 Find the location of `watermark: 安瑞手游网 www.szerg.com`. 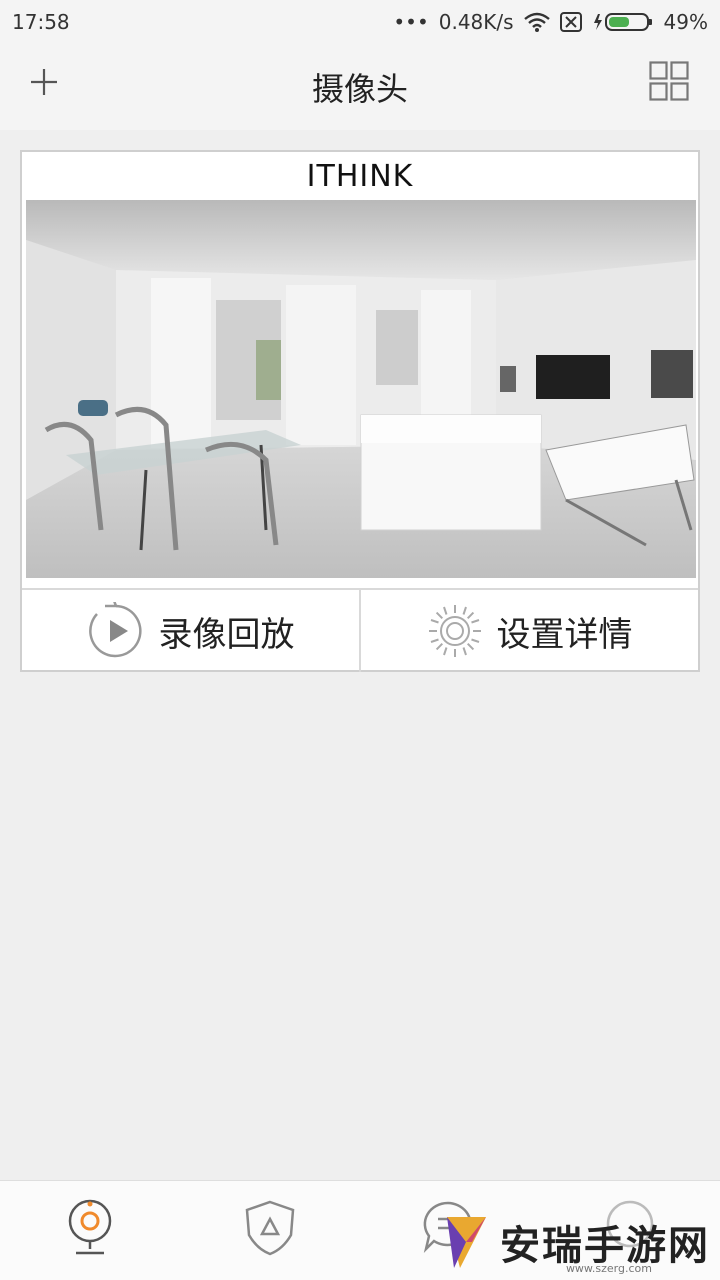

watermark: 安瑞手游网 www.szerg.com is located at coordinates (576, 1242).